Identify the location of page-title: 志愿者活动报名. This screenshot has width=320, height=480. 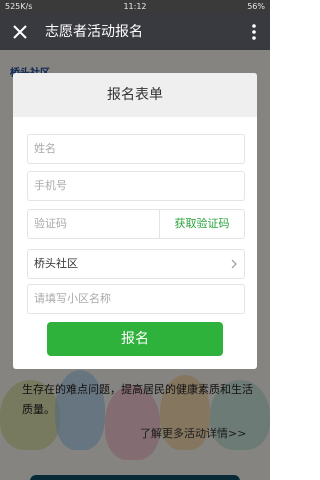
(94, 32).